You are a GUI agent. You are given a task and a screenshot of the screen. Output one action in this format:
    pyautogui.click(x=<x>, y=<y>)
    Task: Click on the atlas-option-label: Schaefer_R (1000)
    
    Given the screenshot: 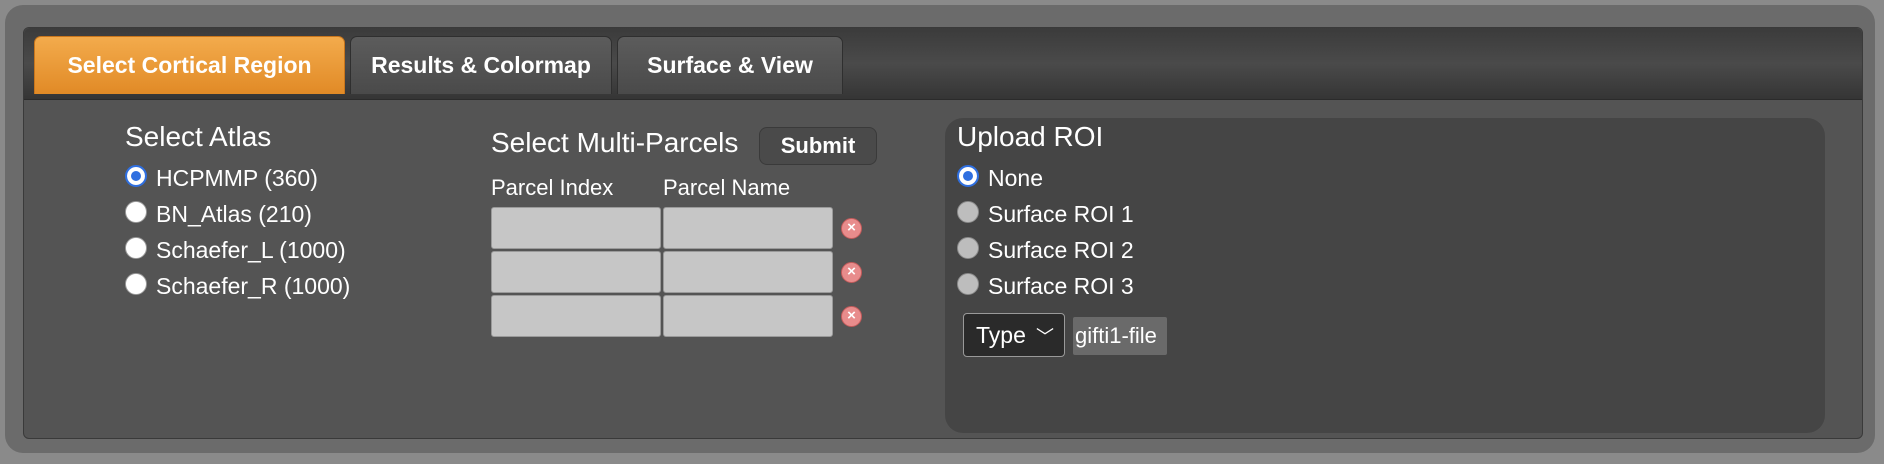 What is the action you would take?
    pyautogui.click(x=253, y=286)
    